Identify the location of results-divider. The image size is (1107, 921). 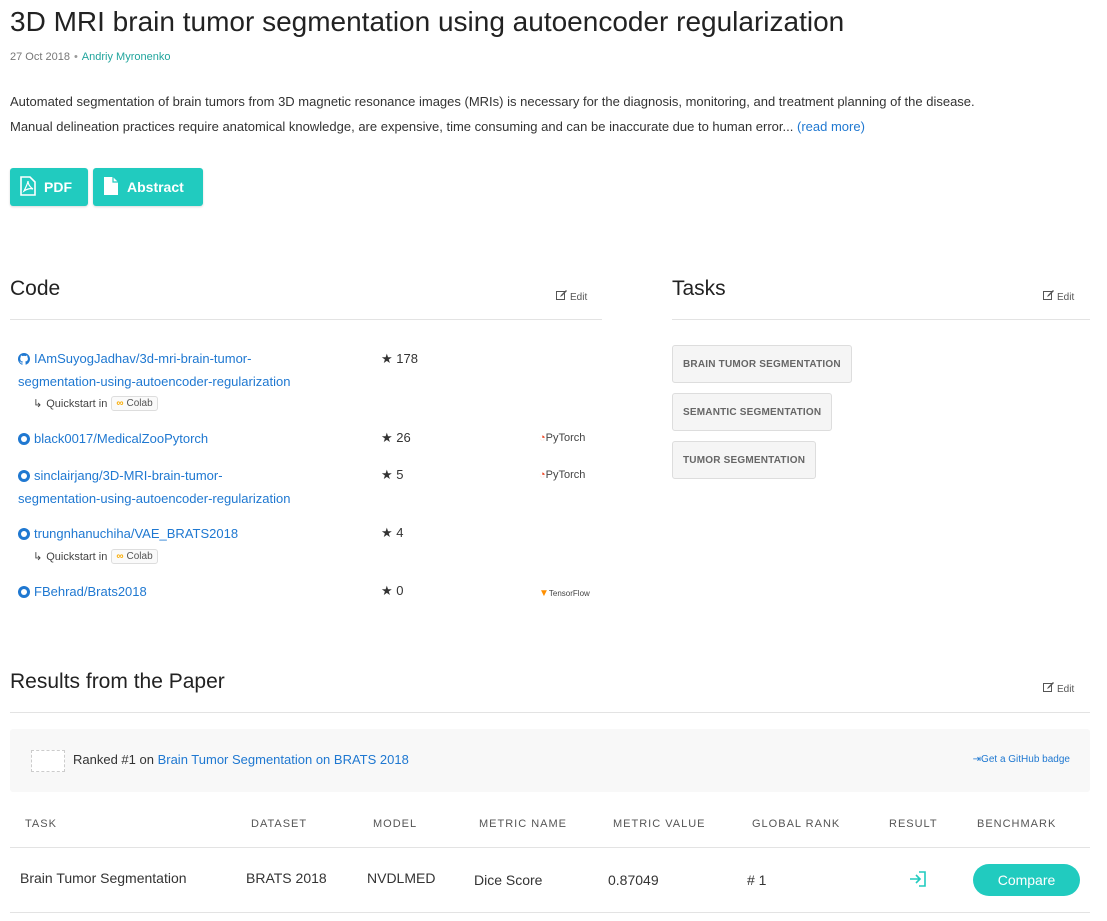
(550, 712).